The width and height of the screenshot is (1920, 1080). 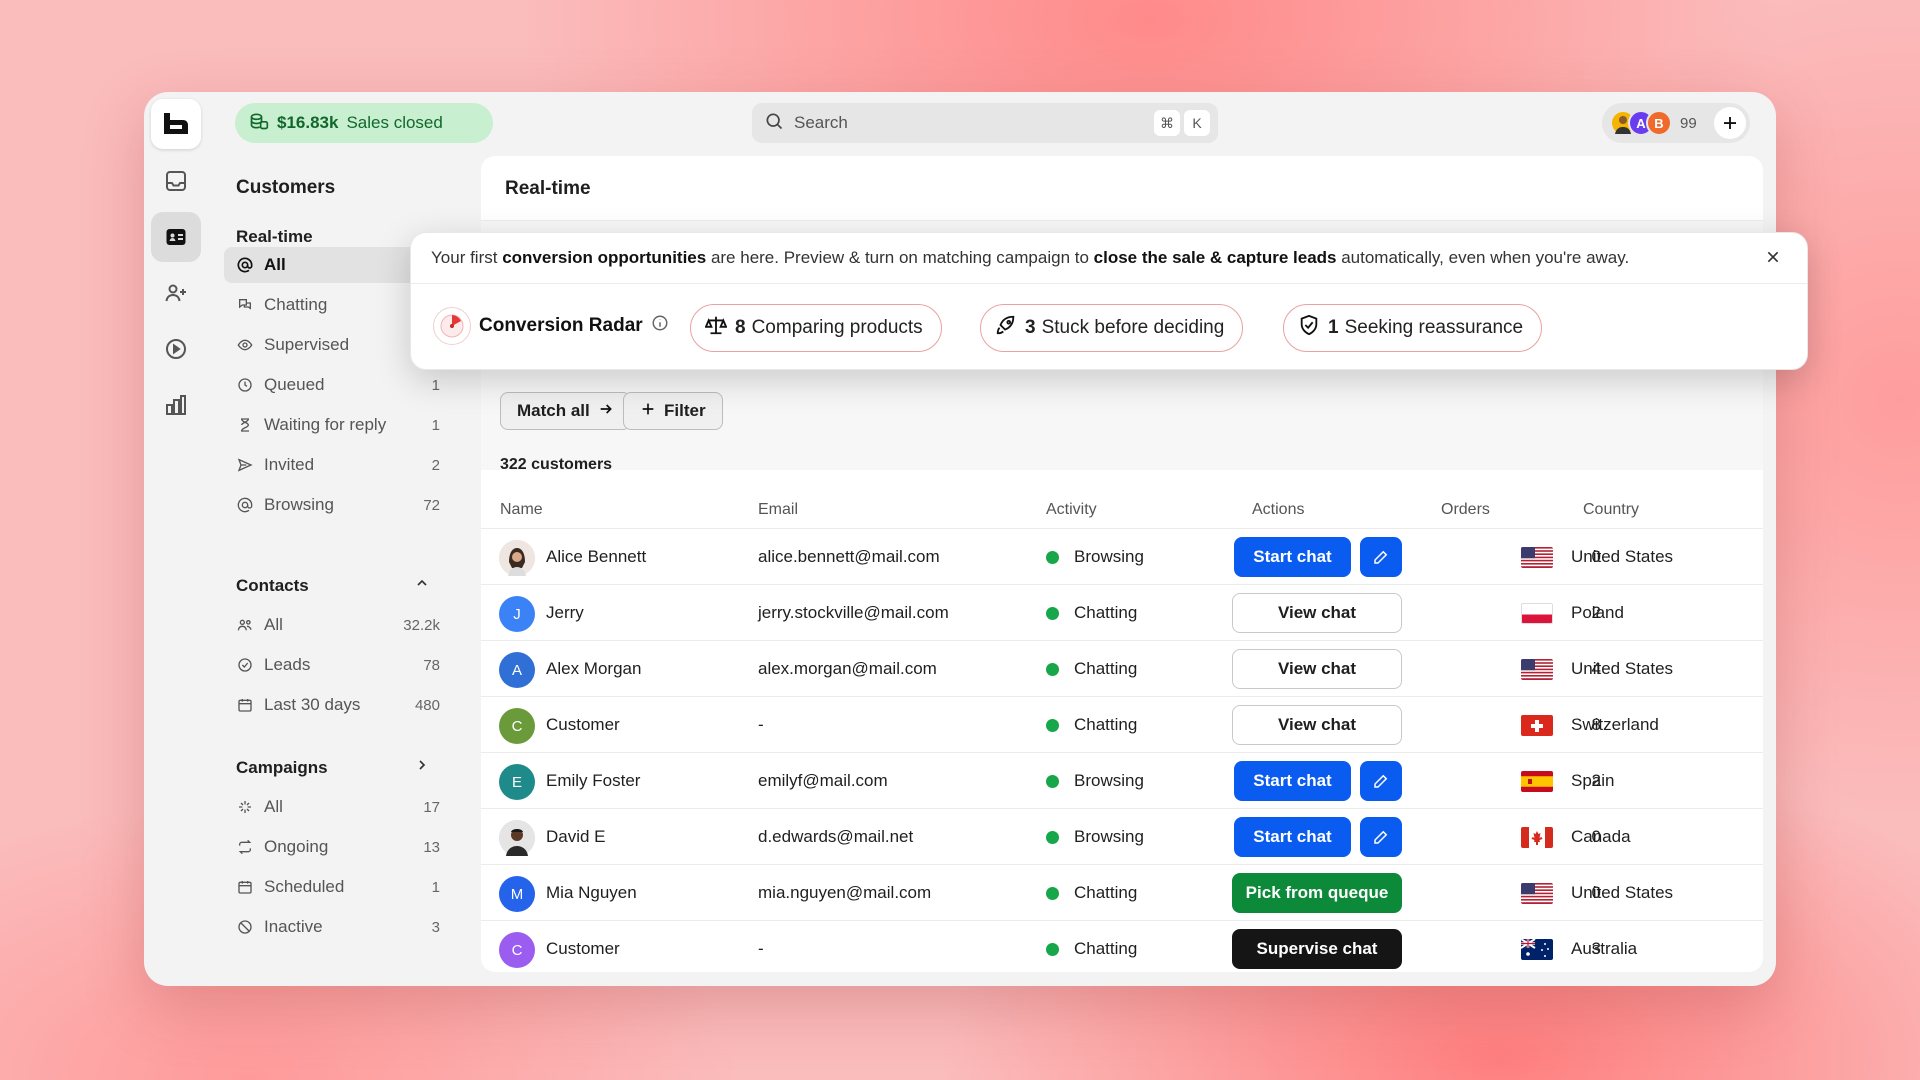 What do you see at coordinates (339, 887) in the screenshot?
I see `sidebar-item-scheduled: Scheduled 1` at bounding box center [339, 887].